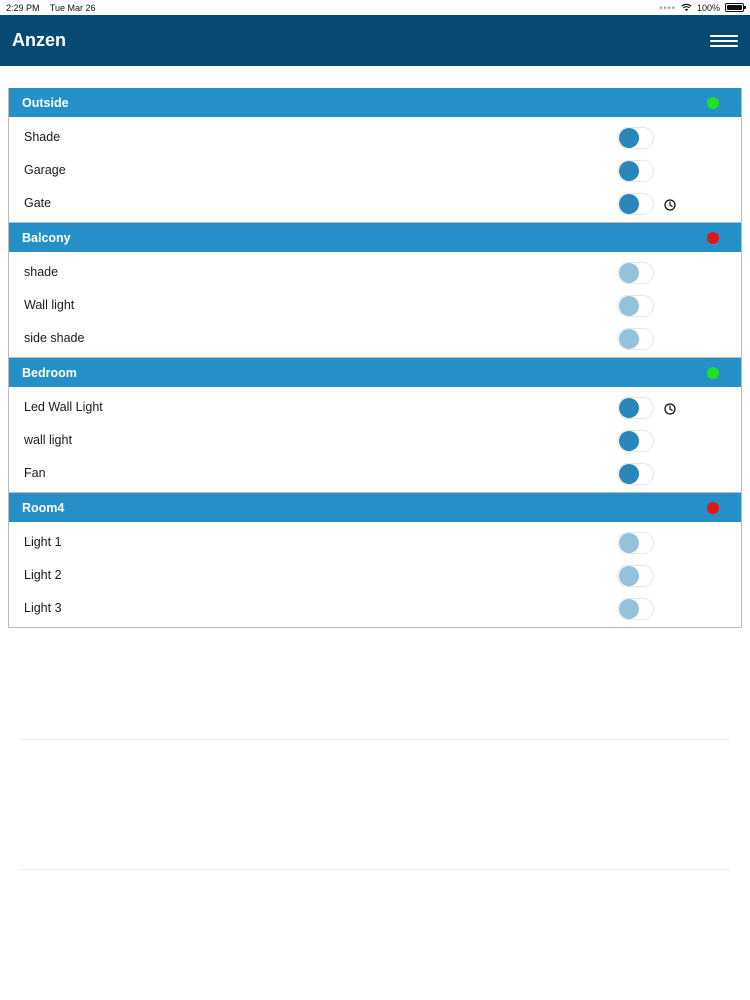  I want to click on battery-icon, so click(735, 7).